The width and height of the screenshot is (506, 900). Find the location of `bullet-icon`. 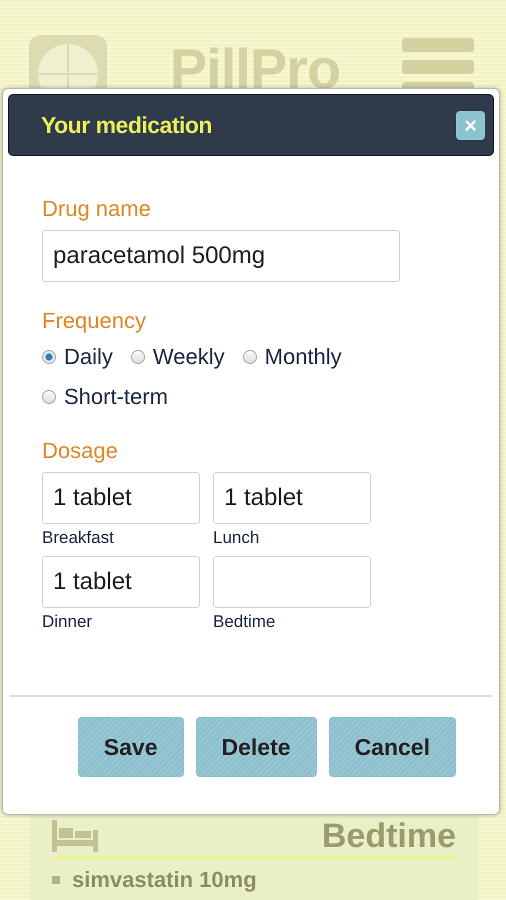

bullet-icon is located at coordinates (56, 880).